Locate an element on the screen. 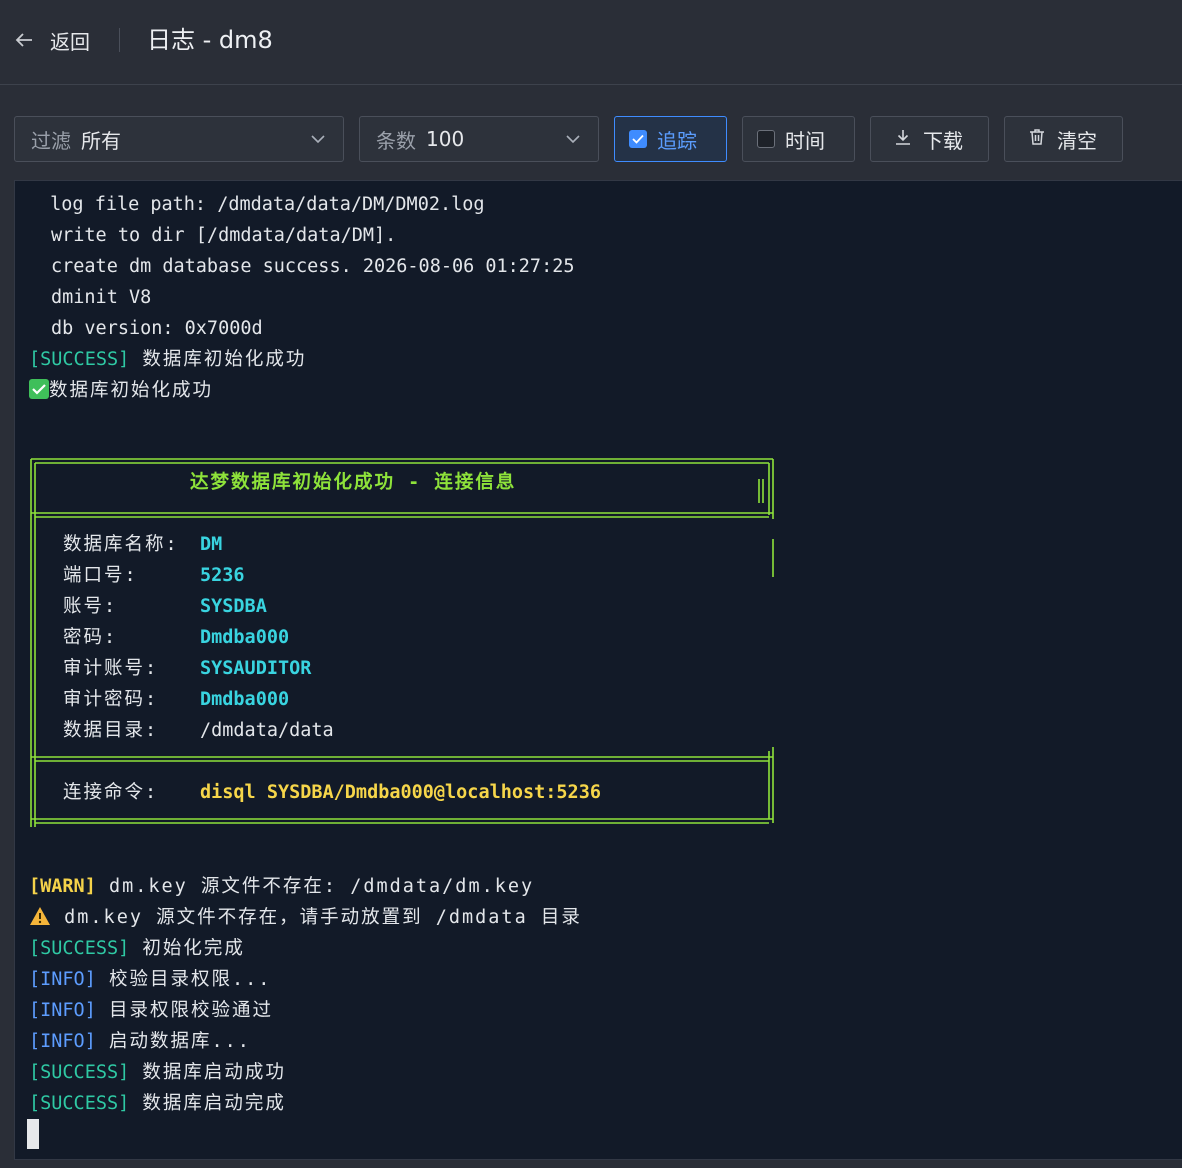 The image size is (1182, 1168). time-toggle: 时间 is located at coordinates (798, 139).